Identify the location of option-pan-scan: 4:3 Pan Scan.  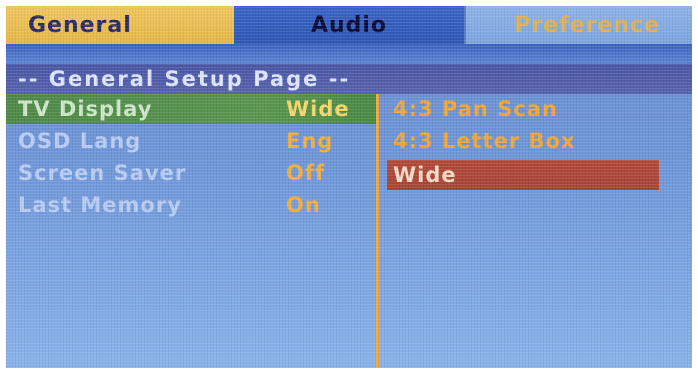
(519, 109).